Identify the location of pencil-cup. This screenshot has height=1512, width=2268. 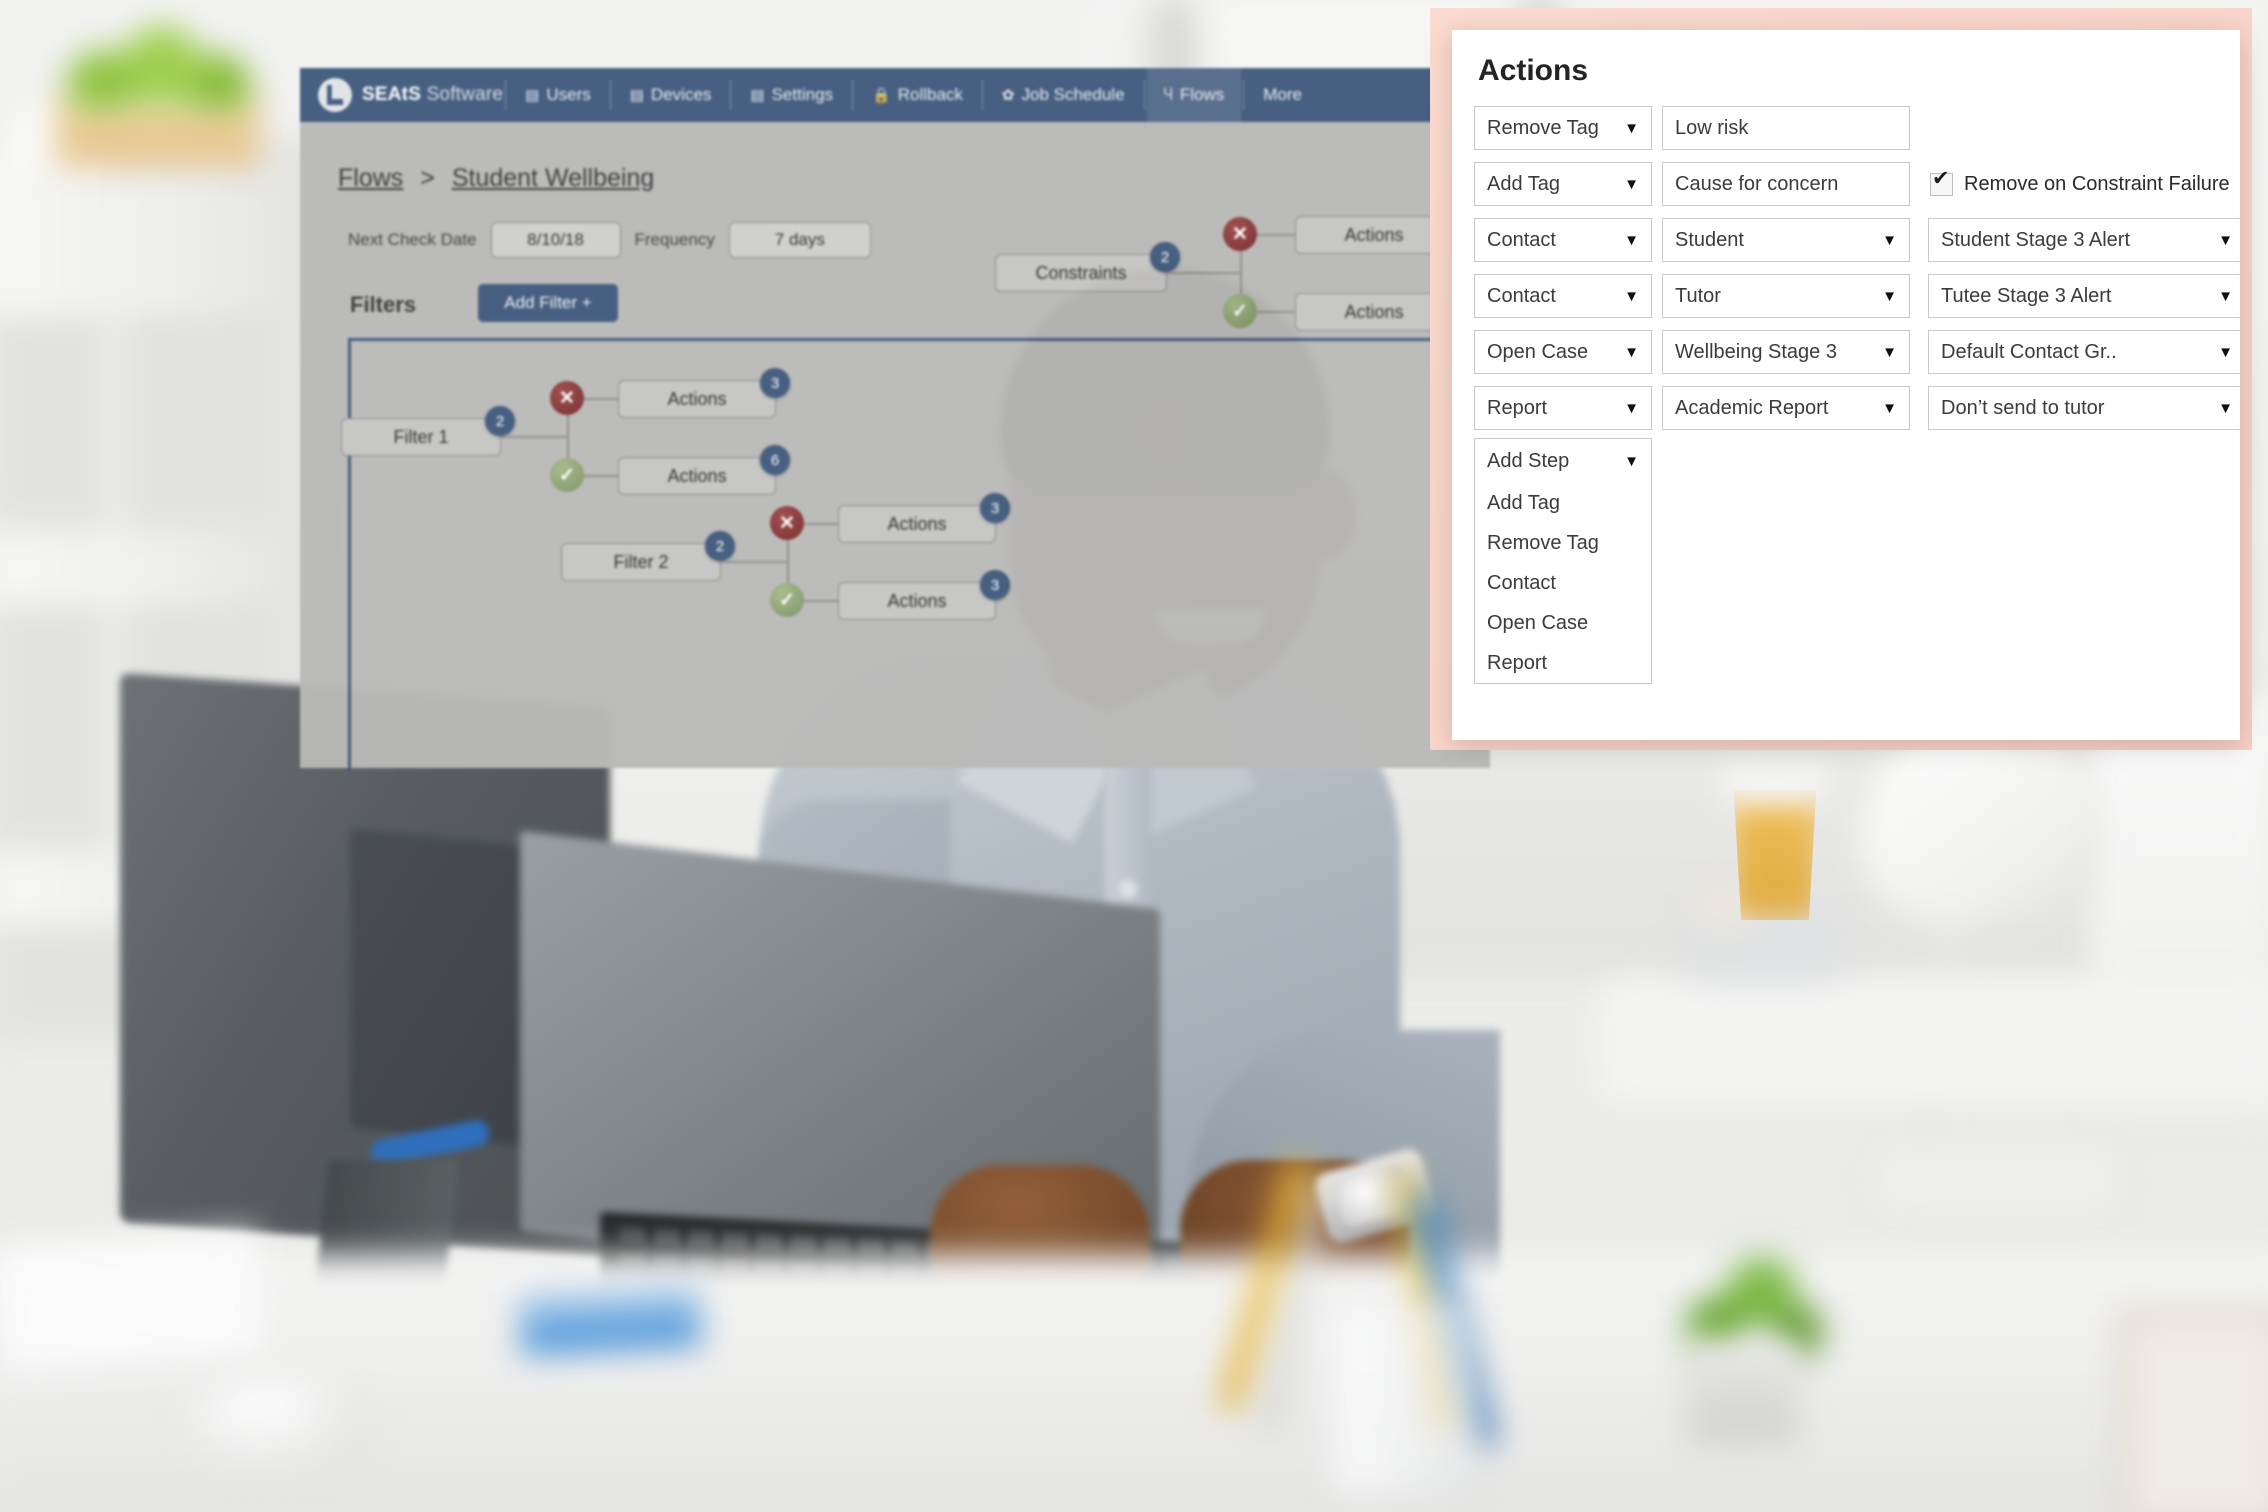
(1403, 1398).